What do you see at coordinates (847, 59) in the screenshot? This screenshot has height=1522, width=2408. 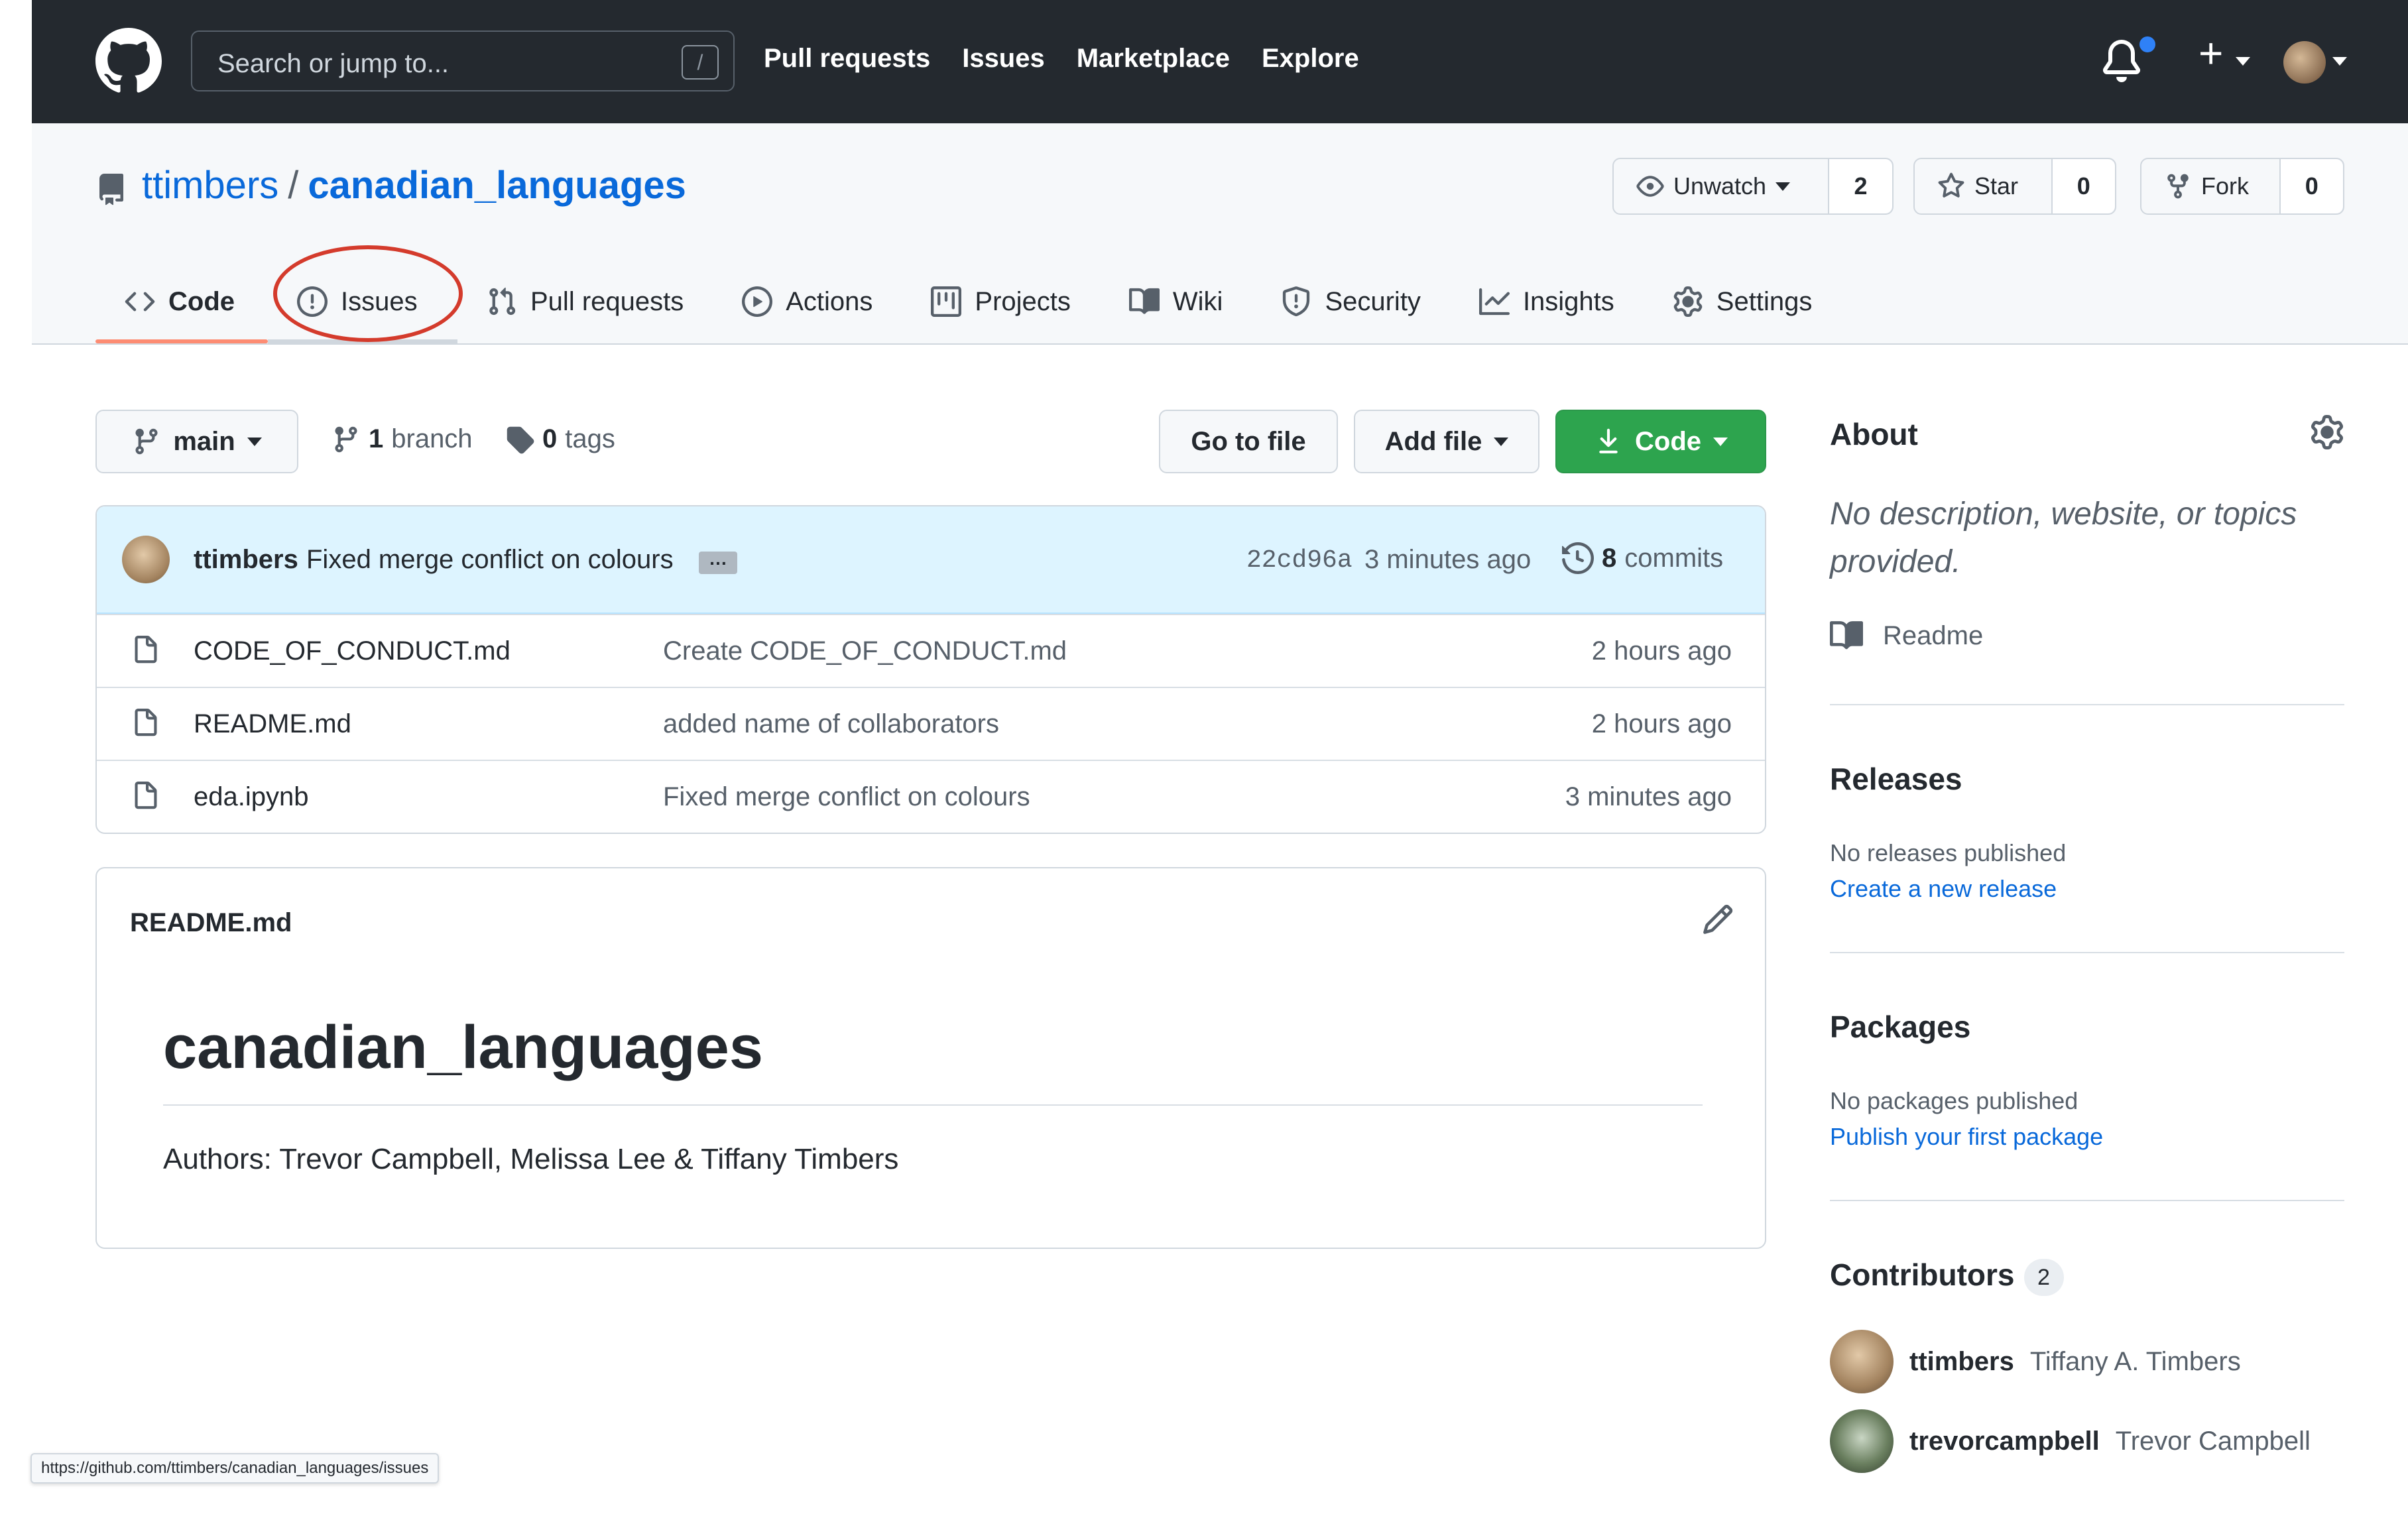 I see `top-nav-pull-requests: Pull requests` at bounding box center [847, 59].